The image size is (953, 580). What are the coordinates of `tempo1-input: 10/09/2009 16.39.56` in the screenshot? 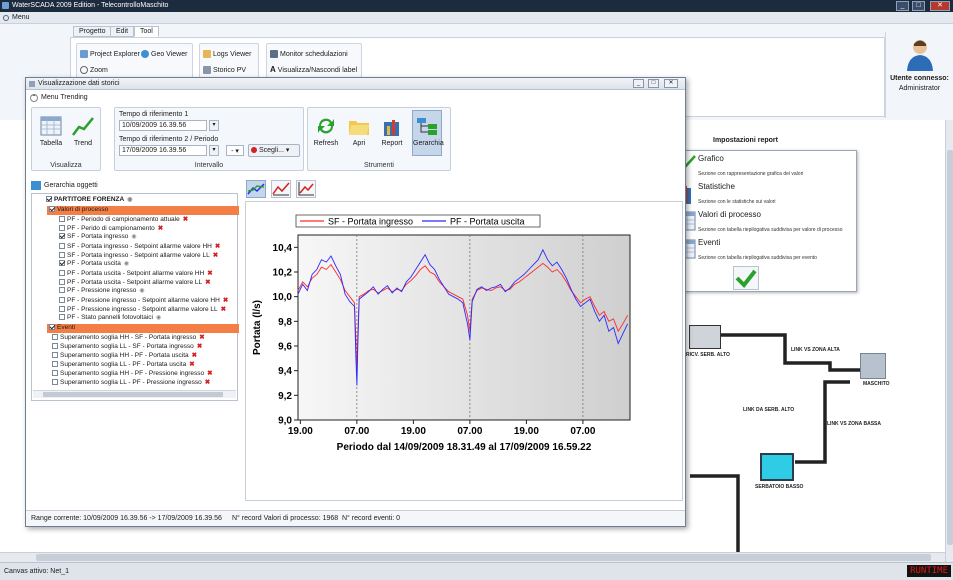 It's located at (163, 125).